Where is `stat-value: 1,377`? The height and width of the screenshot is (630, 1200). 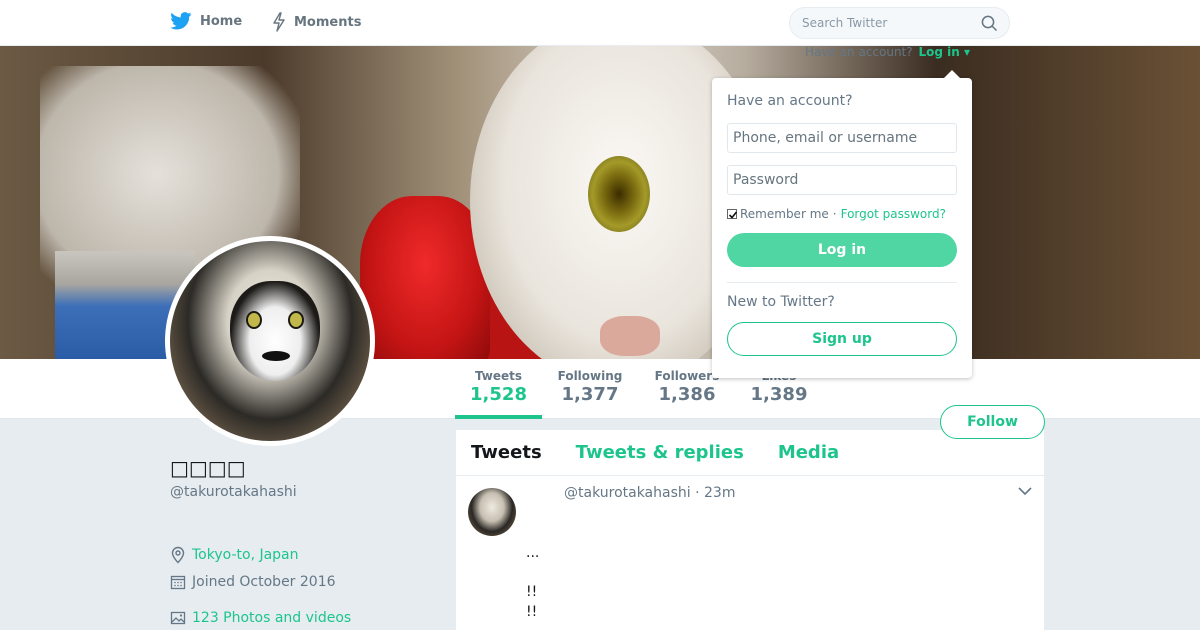 stat-value: 1,377 is located at coordinates (590, 394).